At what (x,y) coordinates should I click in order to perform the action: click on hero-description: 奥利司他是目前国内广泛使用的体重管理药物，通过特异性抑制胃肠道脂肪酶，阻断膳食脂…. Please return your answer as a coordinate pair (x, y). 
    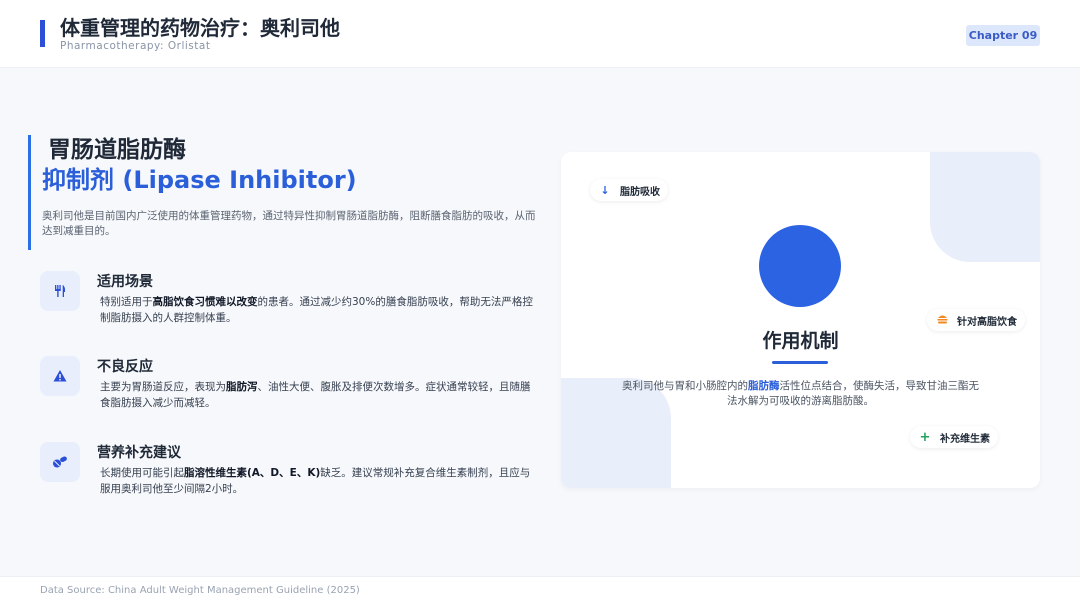
    Looking at the image, I should click on (289, 223).